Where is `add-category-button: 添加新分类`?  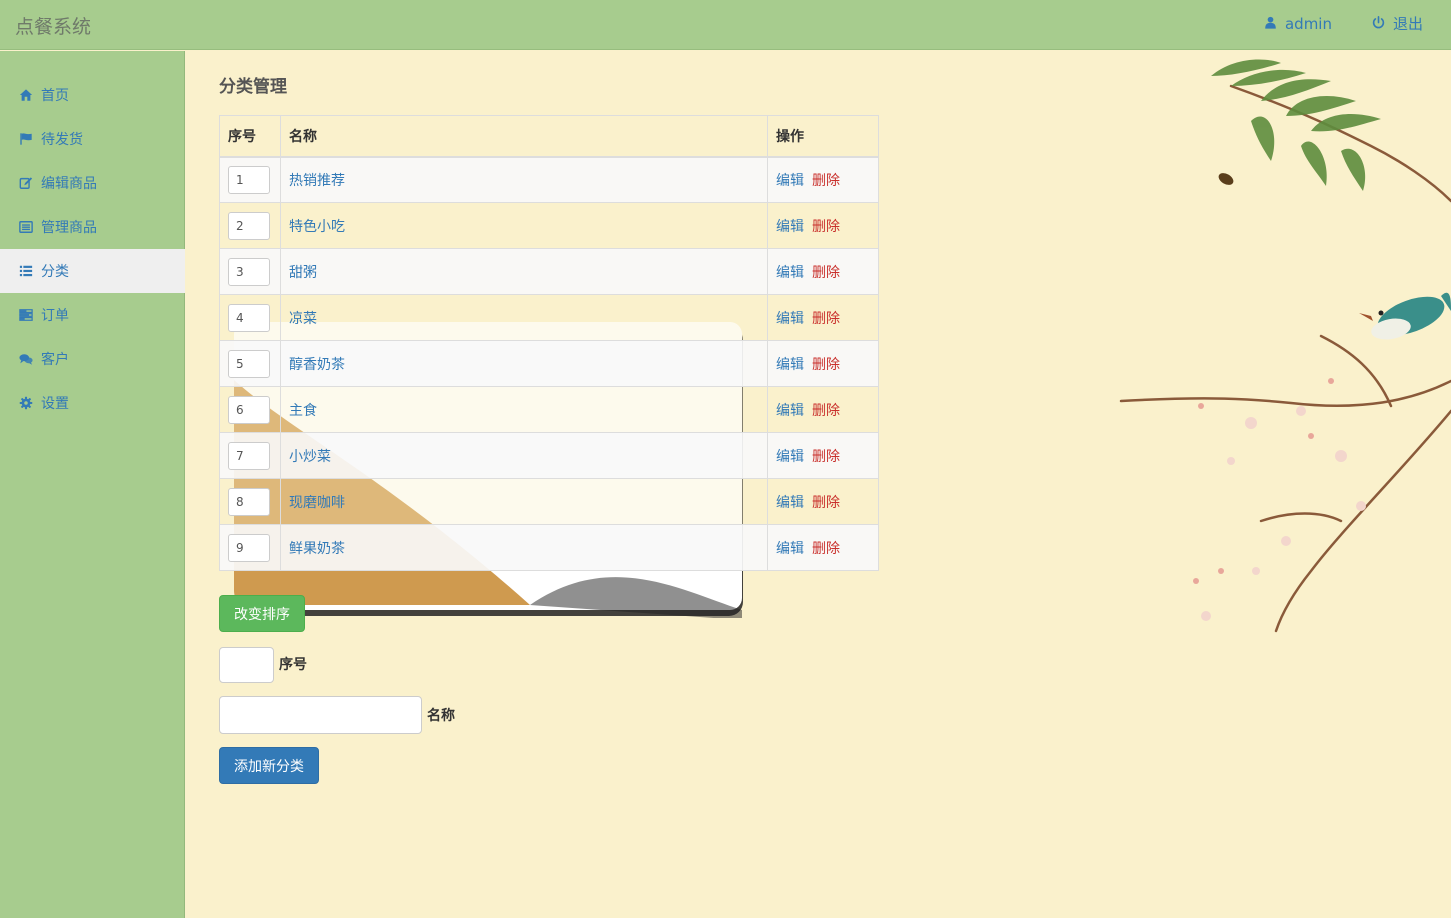
add-category-button: 添加新分类 is located at coordinates (269, 765).